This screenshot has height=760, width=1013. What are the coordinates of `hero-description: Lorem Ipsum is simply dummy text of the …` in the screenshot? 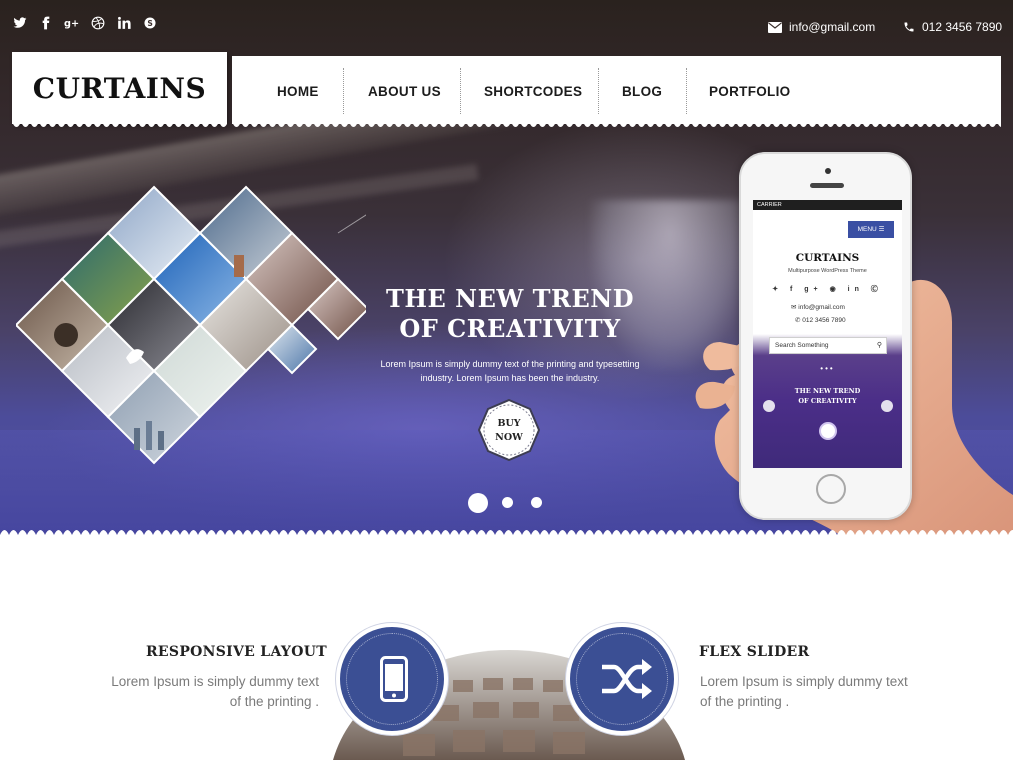 It's located at (510, 371).